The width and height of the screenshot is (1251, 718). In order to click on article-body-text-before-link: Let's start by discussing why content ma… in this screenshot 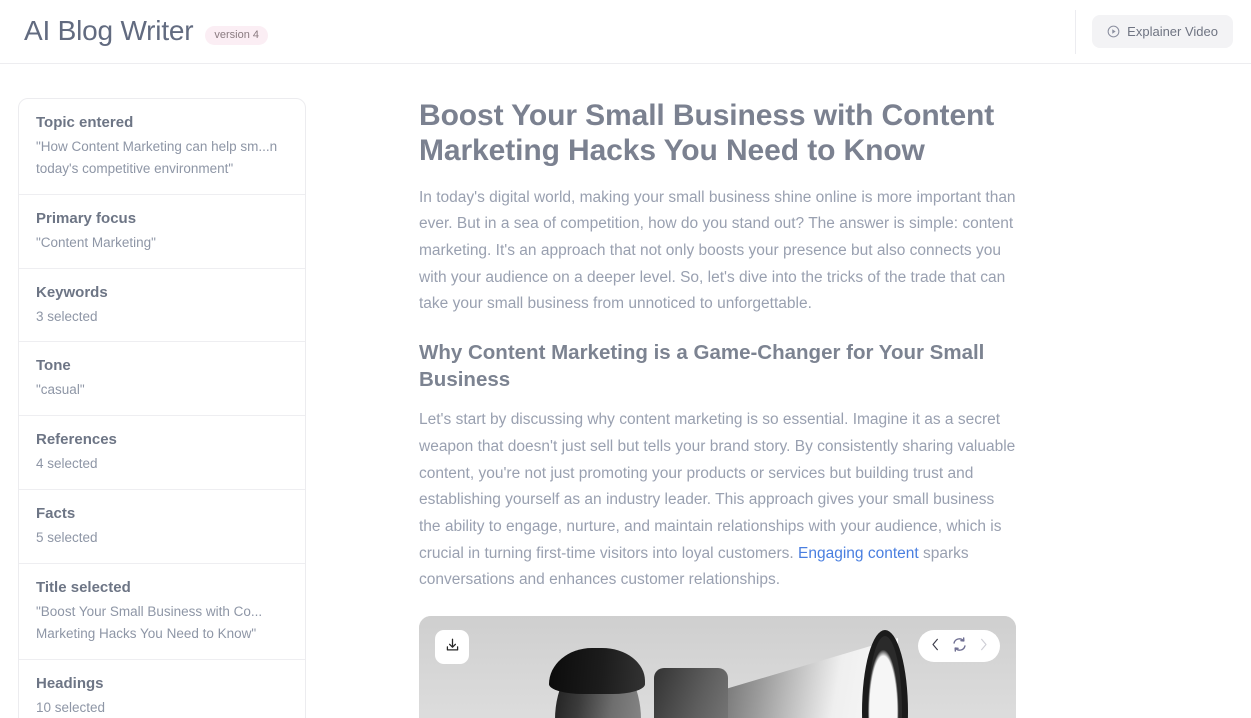, I will do `click(717, 486)`.